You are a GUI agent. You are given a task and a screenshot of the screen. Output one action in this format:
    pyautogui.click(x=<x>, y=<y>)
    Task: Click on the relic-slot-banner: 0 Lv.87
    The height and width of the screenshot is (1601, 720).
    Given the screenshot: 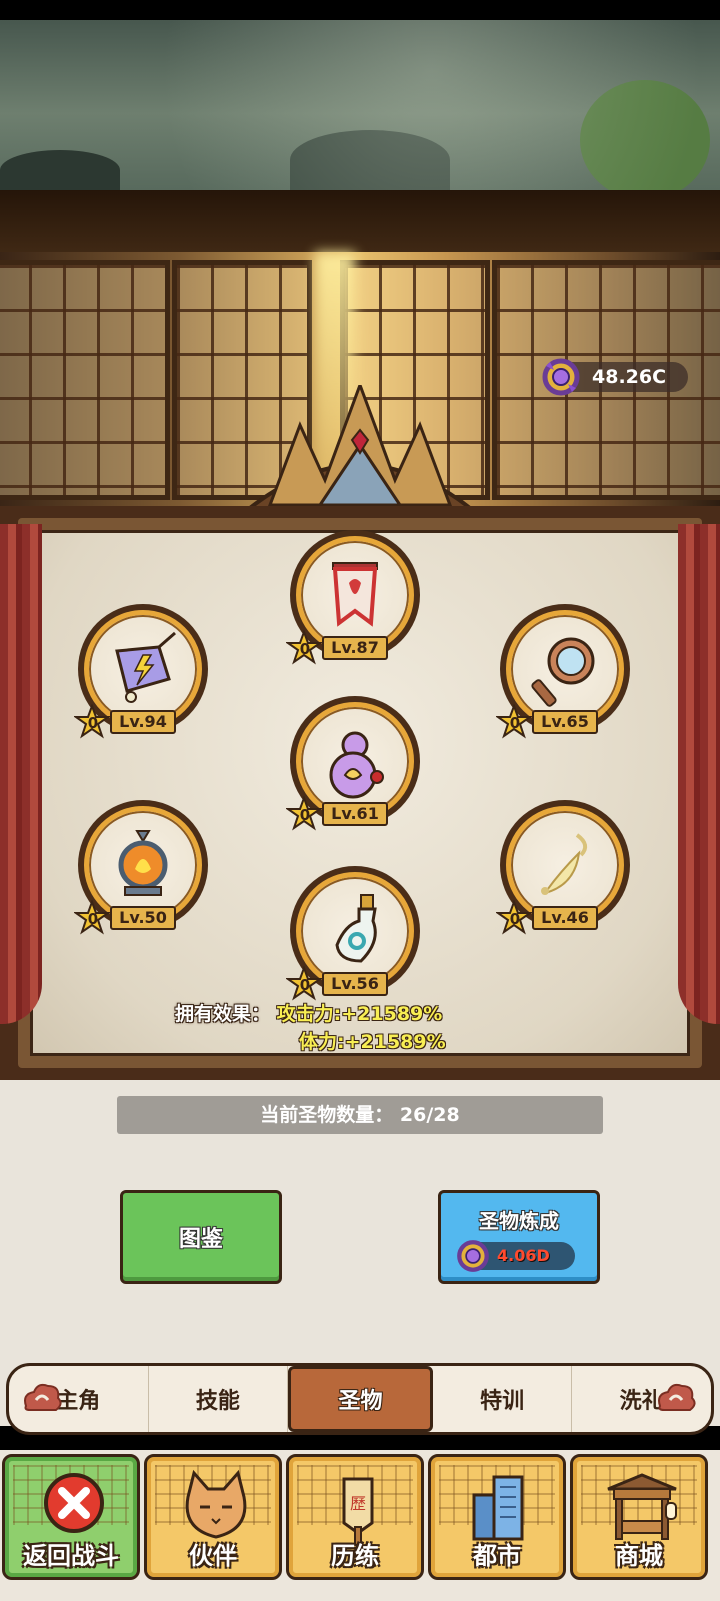 What is the action you would take?
    pyautogui.click(x=353, y=605)
    